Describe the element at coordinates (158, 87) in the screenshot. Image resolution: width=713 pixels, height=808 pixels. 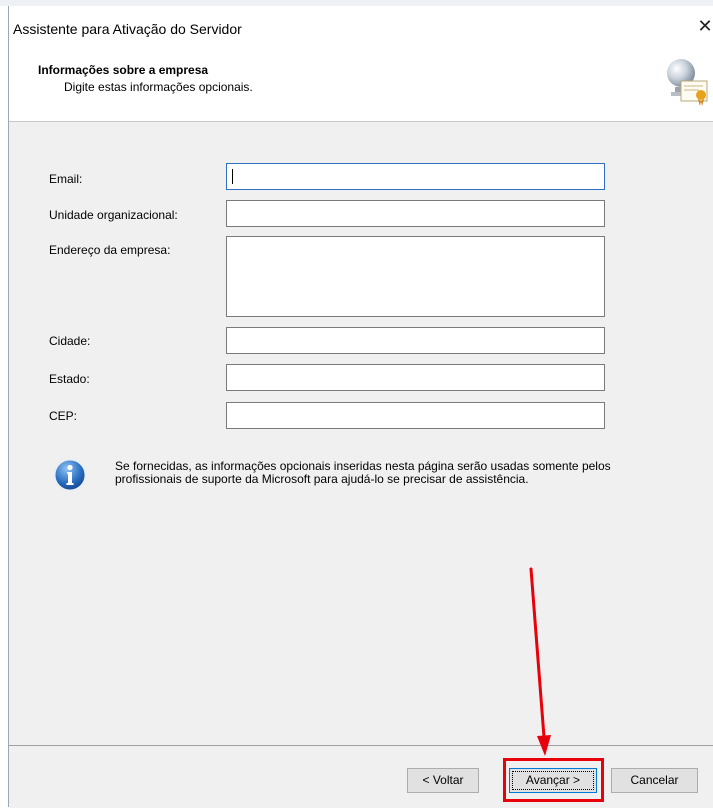
I see `page-subtitle: Digite estas informações opcionais.` at that location.